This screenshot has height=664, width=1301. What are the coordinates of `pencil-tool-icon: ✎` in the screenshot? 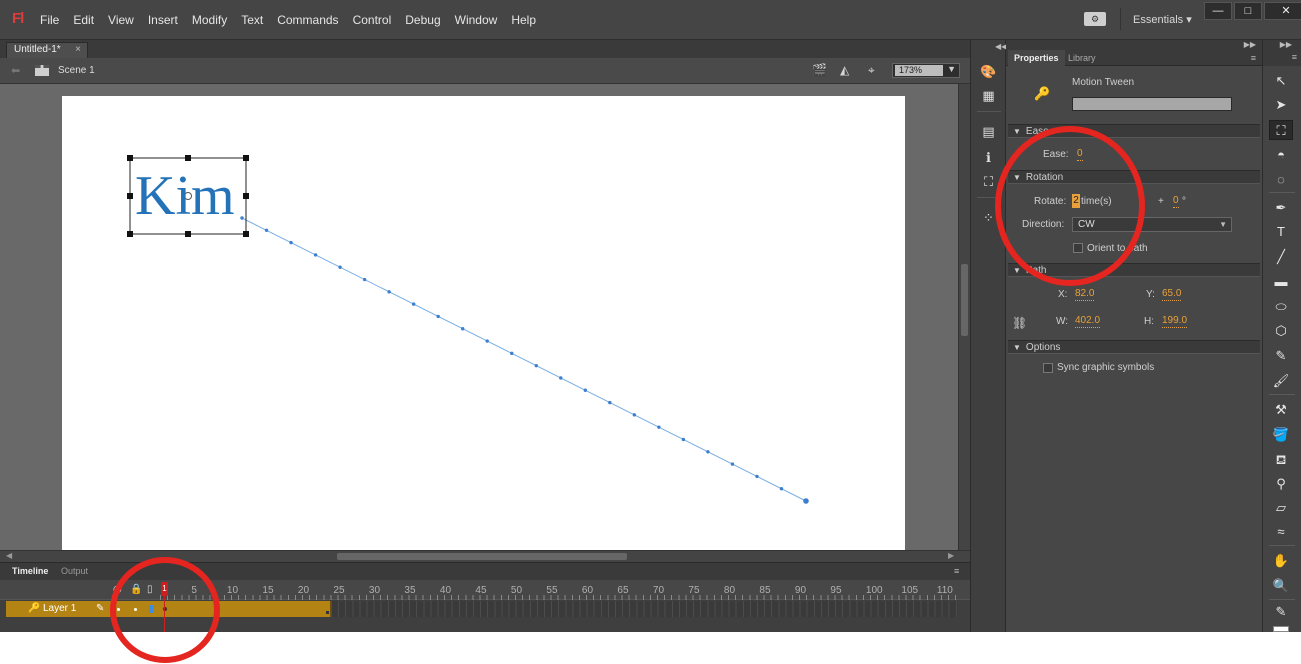 It's located at (1281, 356).